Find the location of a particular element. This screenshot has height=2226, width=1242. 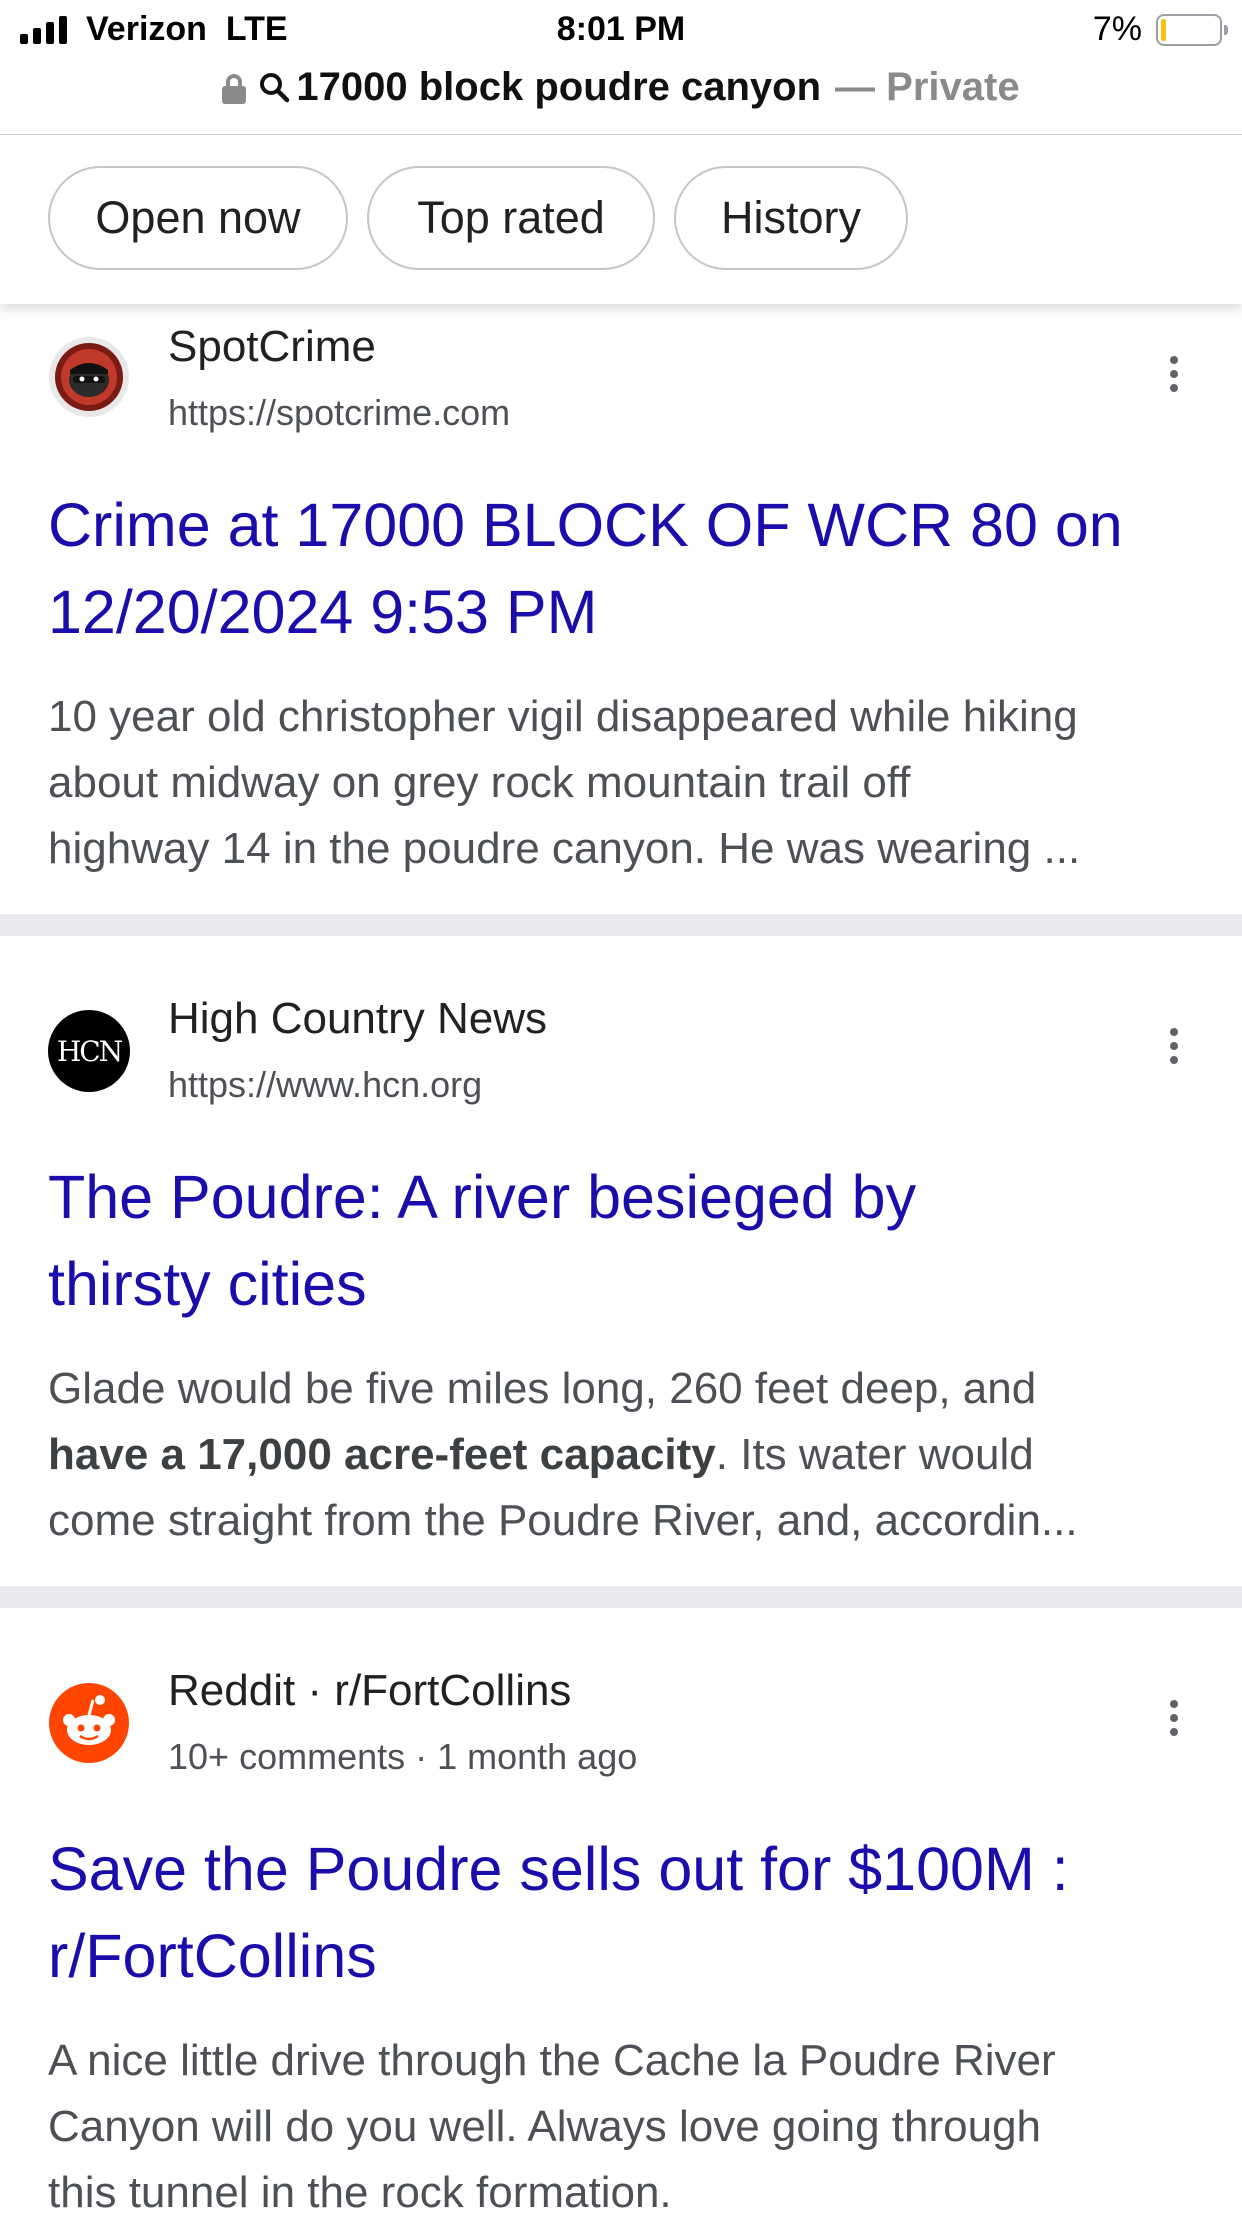

result-title-line: Save the Poudre sells out for $100M : is located at coordinates (558, 1869).